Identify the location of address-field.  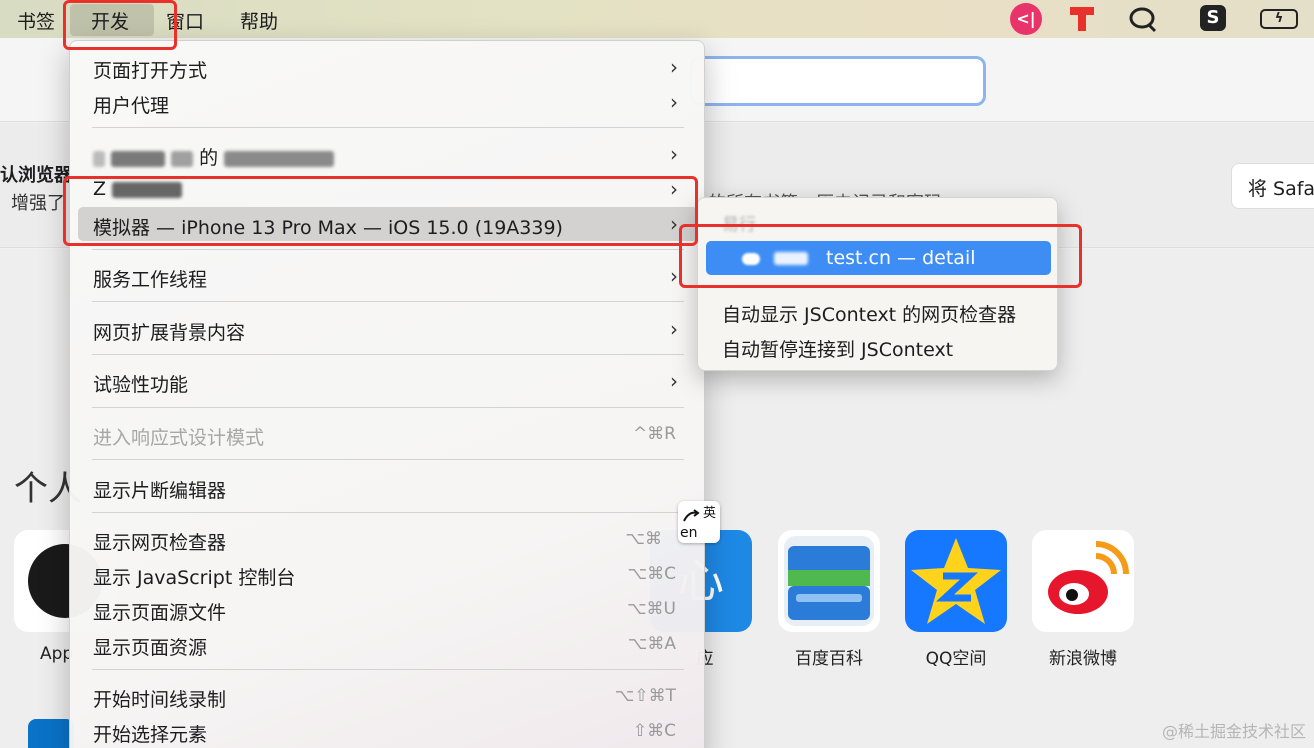
(838, 81).